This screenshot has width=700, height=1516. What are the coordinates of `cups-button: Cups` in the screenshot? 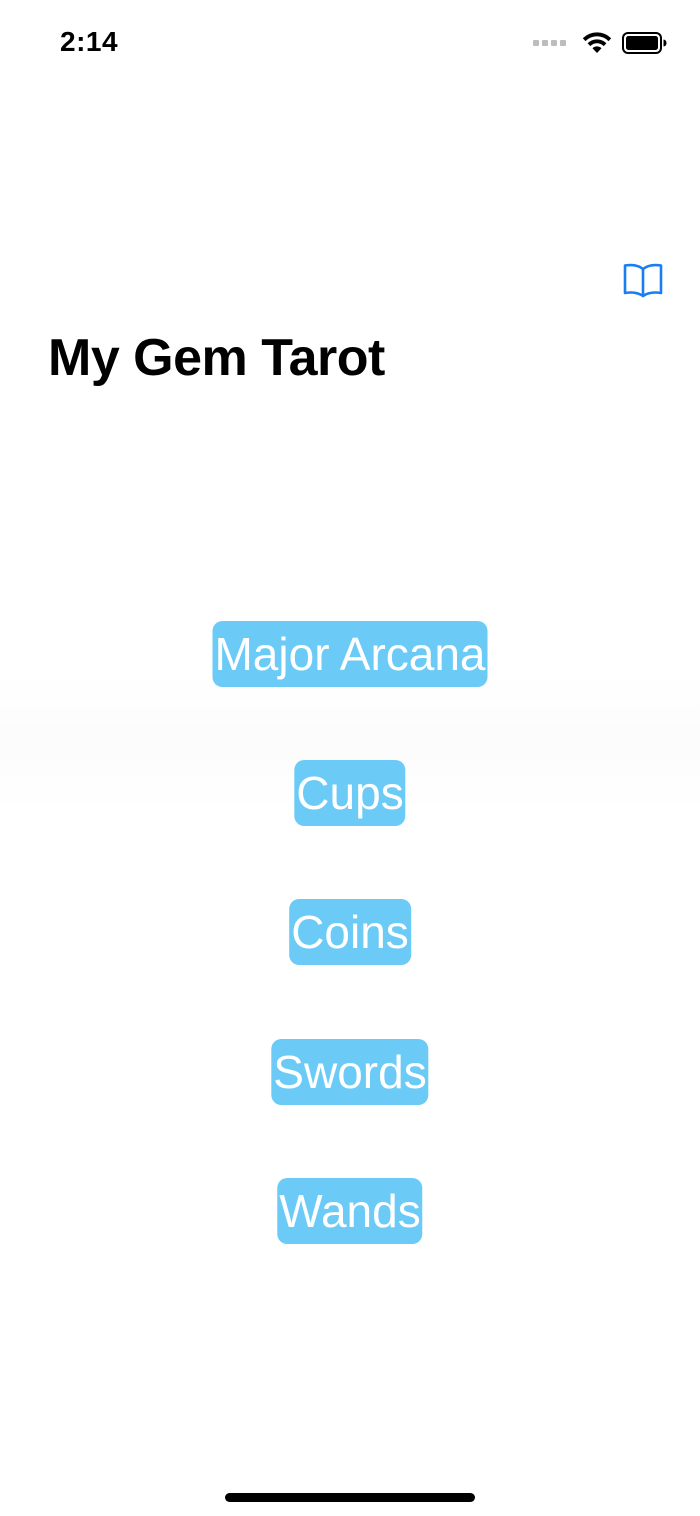 It's located at (350, 793).